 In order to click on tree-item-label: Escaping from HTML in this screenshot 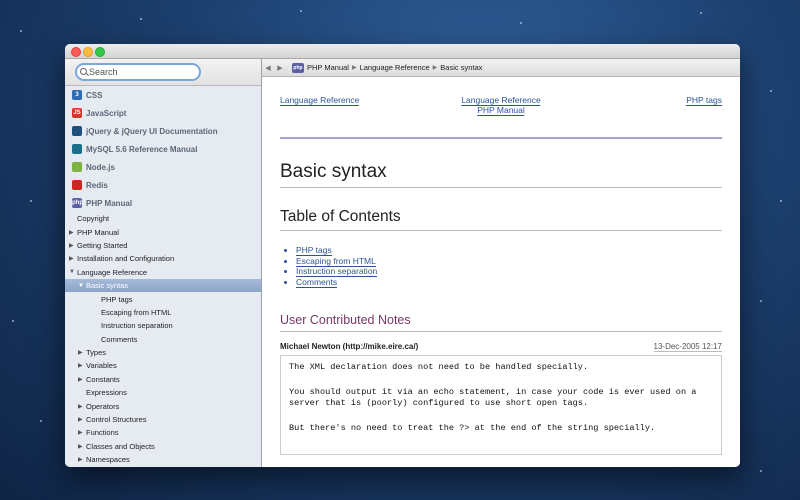, I will do `click(136, 312)`.